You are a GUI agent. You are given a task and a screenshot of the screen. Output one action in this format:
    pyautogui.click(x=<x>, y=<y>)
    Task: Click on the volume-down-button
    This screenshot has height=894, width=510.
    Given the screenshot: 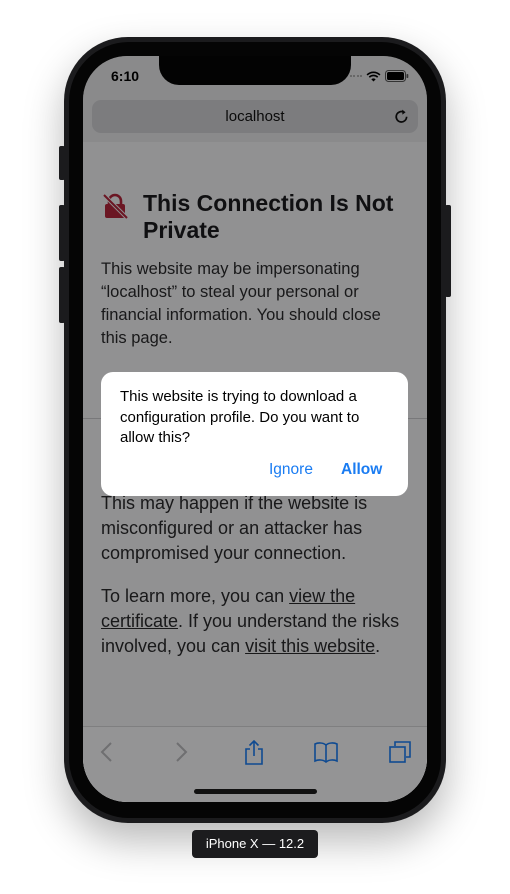 What is the action you would take?
    pyautogui.click(x=62, y=295)
    